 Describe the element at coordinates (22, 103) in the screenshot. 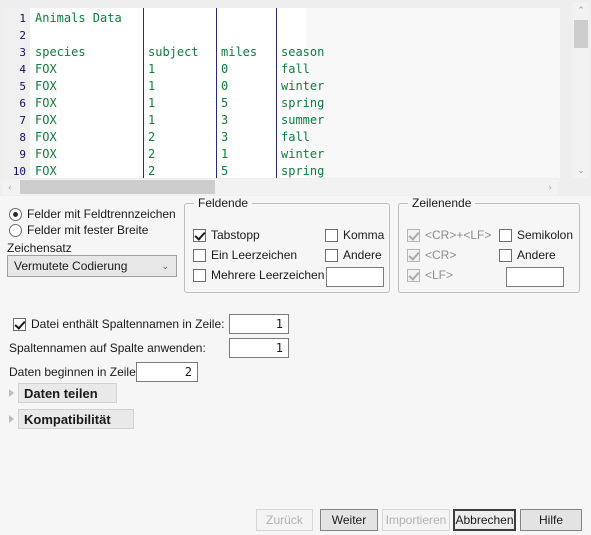

I see `line-number: 6` at that location.